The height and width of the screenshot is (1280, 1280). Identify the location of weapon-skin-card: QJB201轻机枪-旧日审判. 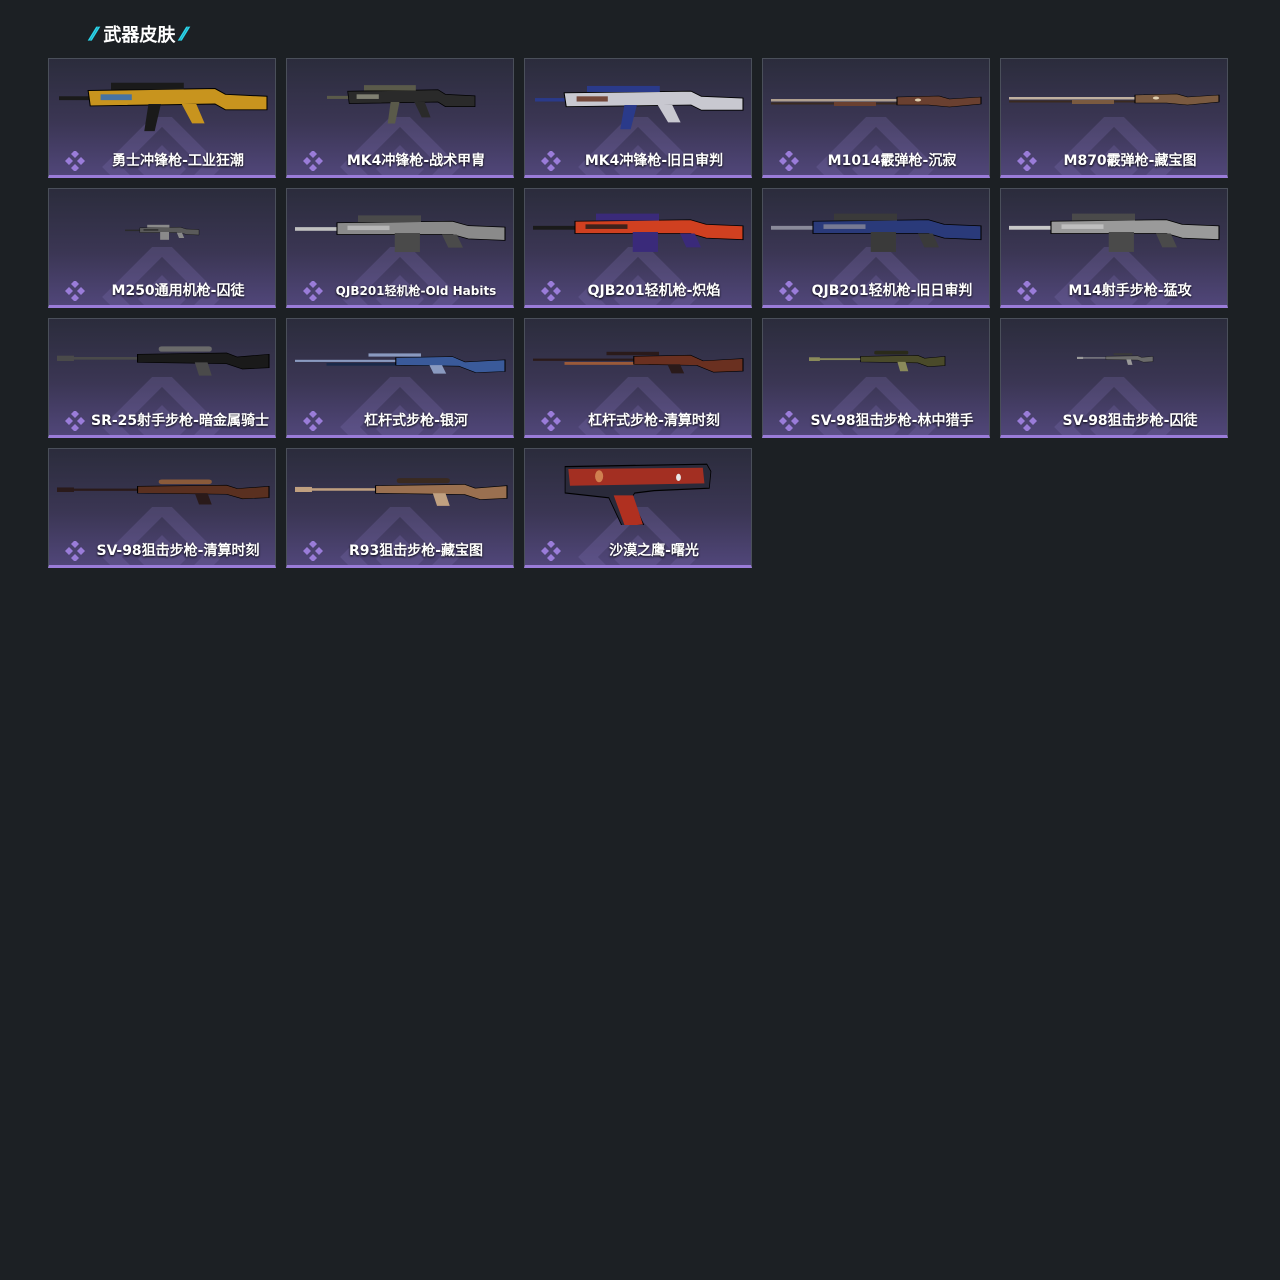
(876, 248).